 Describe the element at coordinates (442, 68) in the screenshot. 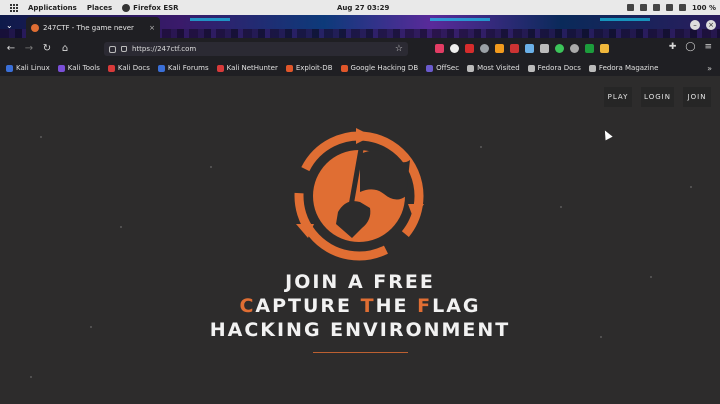

I see `bookmark-offsec: OffSec` at that location.